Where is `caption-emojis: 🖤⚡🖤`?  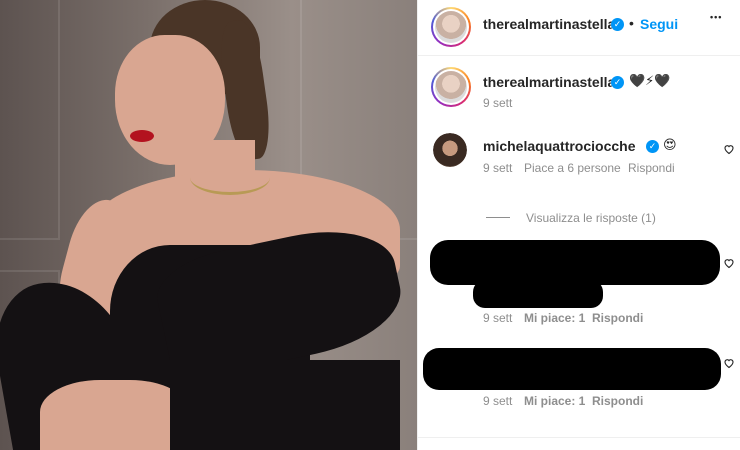
caption-emojis: 🖤⚡🖤 is located at coordinates (650, 80).